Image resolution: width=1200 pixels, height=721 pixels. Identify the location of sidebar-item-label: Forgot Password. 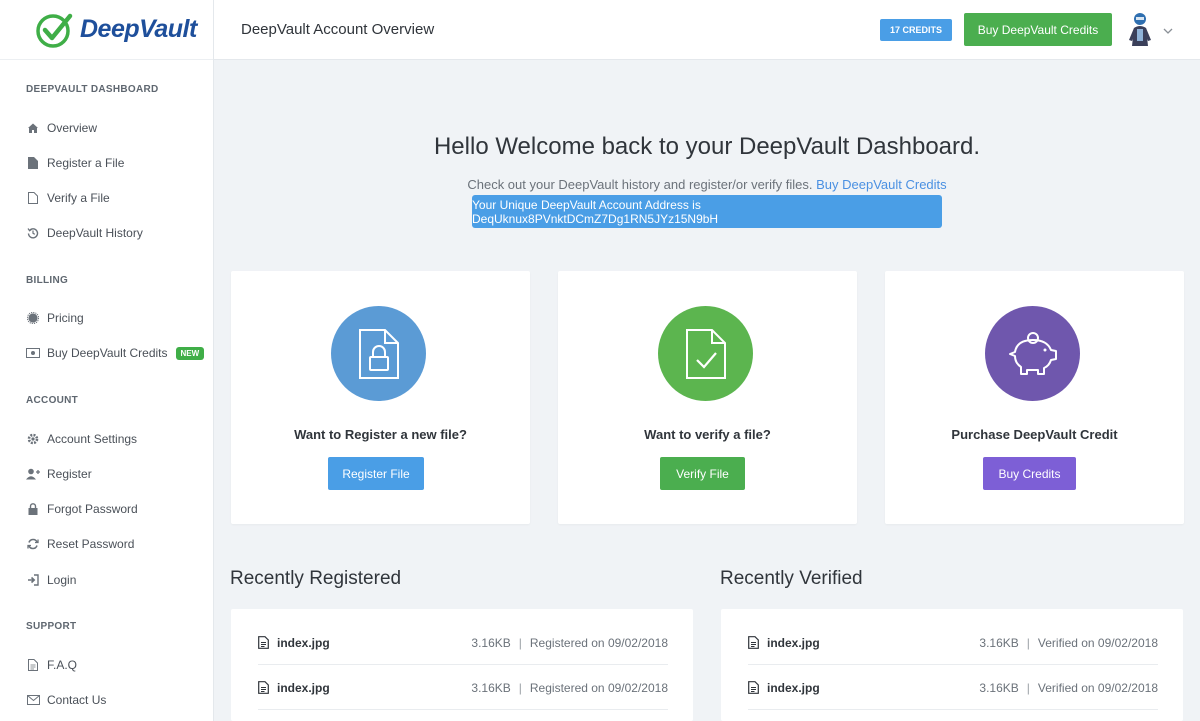
(92, 509).